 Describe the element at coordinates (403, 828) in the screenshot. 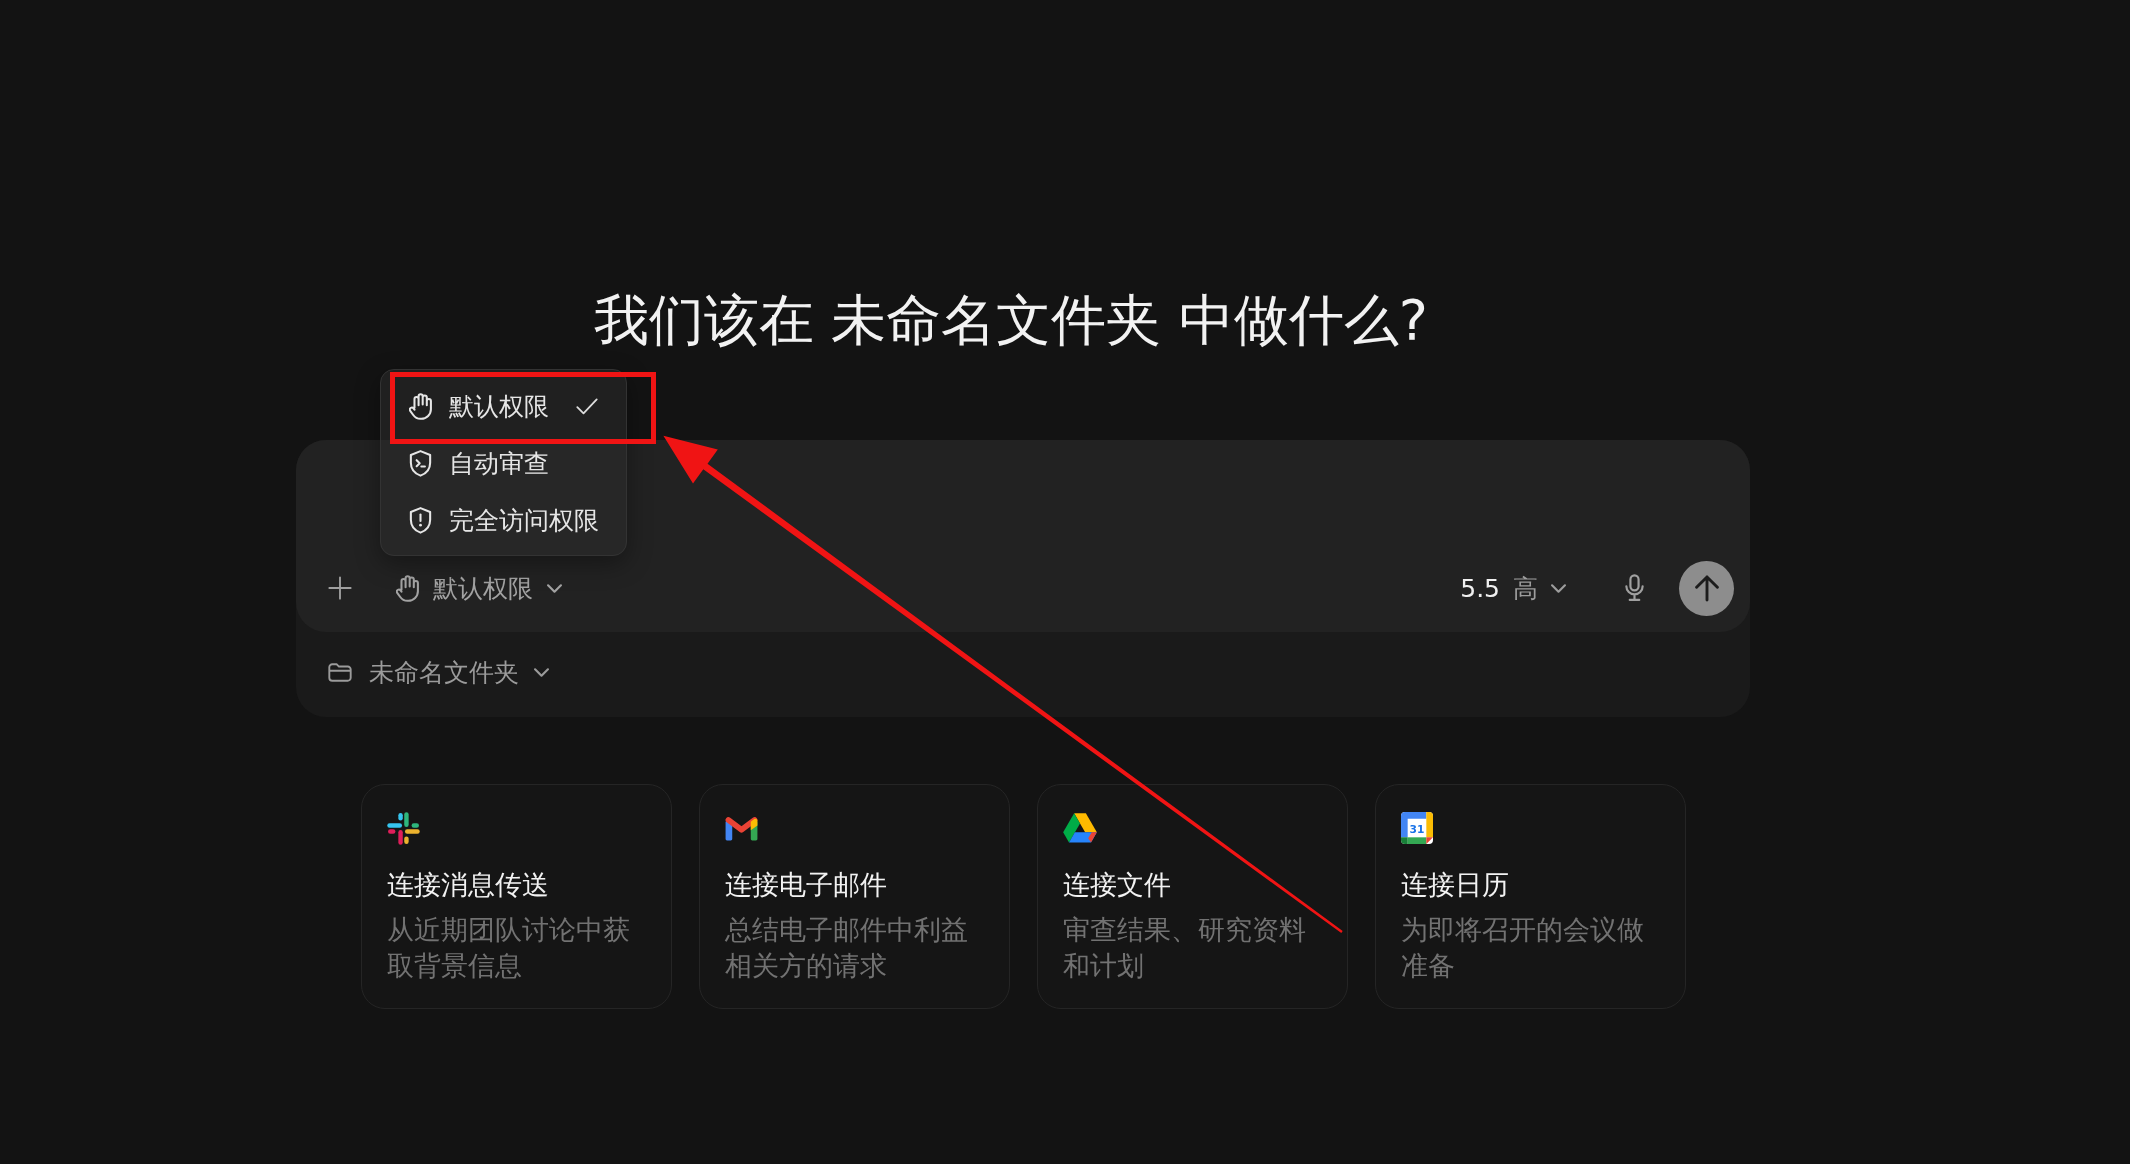

I see `hash-icon` at that location.